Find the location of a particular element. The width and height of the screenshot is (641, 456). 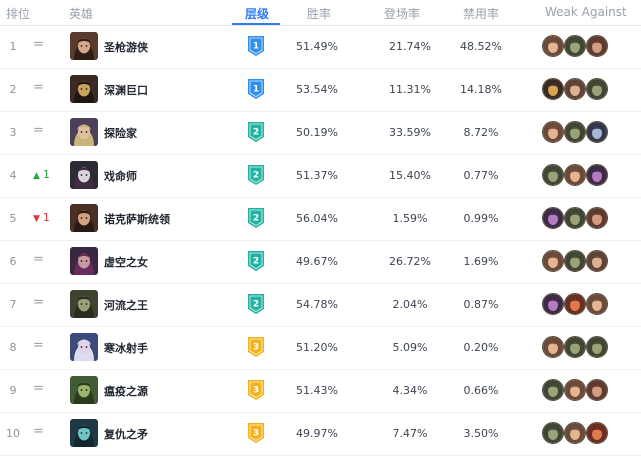

pick-rate-header: 登场率 is located at coordinates (402, 13).